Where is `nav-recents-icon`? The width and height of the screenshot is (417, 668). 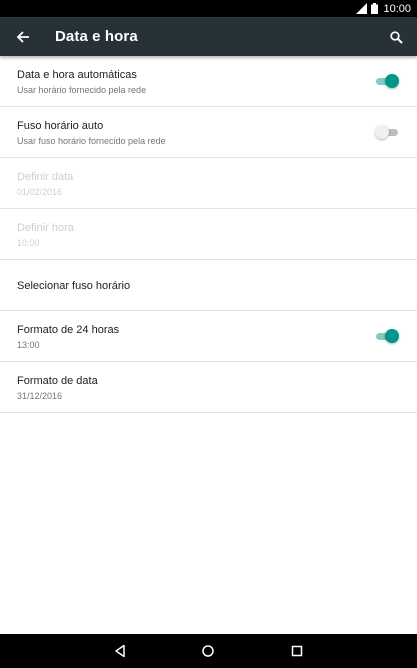 nav-recents-icon is located at coordinates (297, 651).